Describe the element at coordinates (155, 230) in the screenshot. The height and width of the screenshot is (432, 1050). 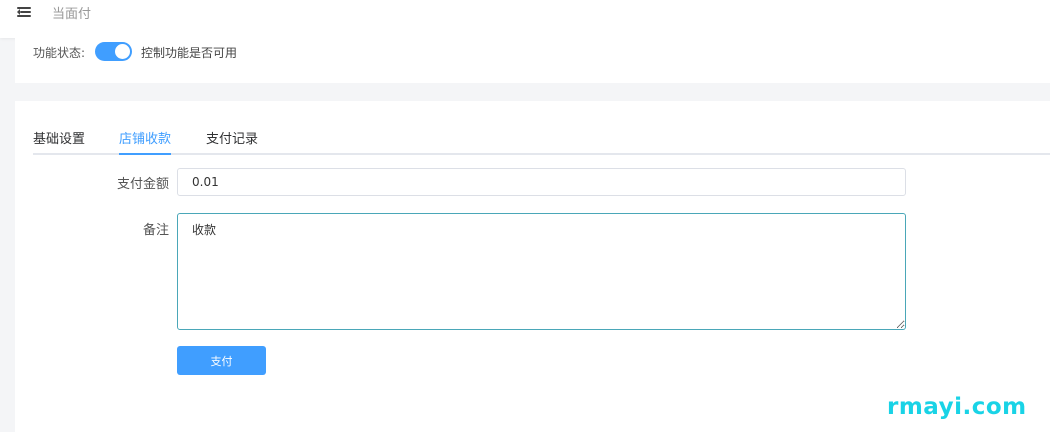
I see `note-label: 备注` at that location.